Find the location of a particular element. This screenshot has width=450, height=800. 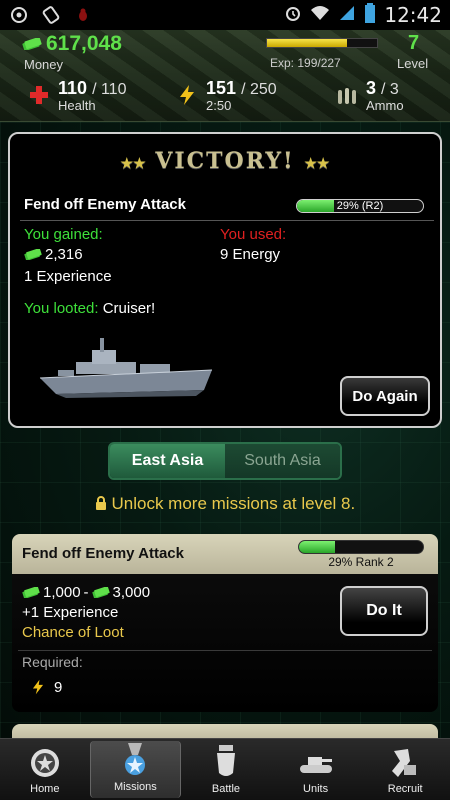

medal-icon is located at coordinates (135, 759).